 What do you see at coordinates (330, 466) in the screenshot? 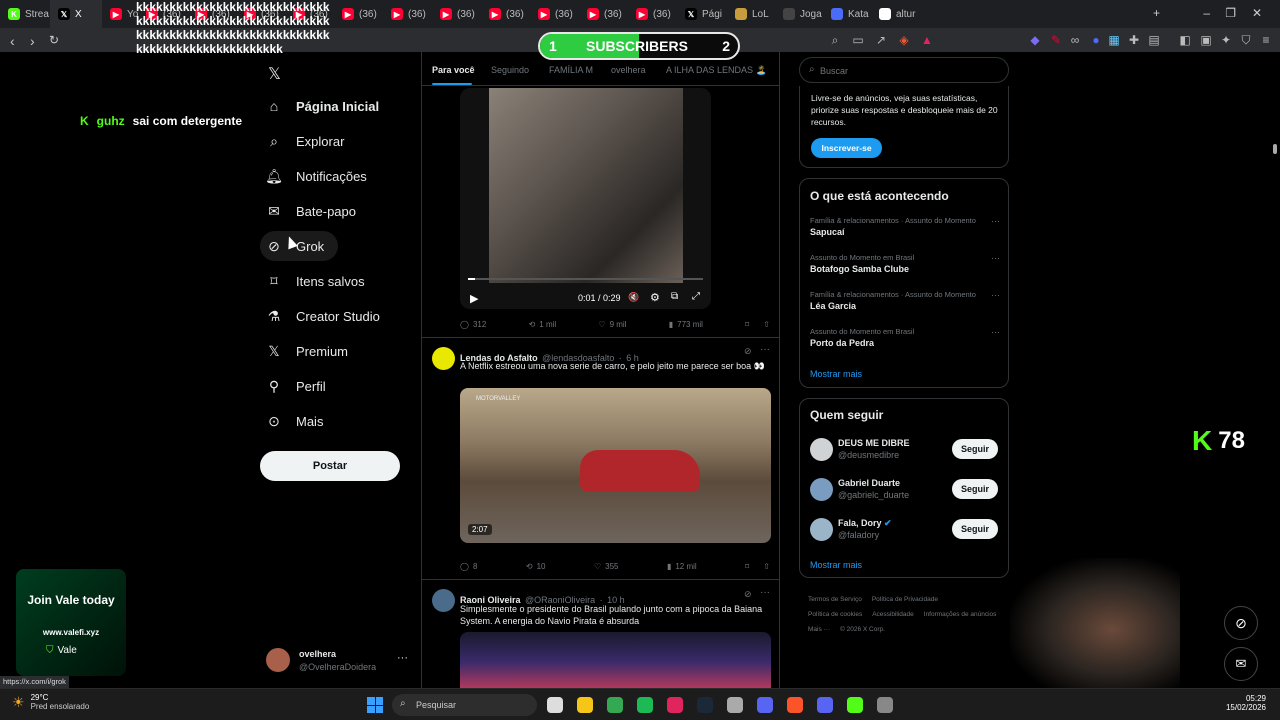
I see `post-button: Postar` at bounding box center [330, 466].